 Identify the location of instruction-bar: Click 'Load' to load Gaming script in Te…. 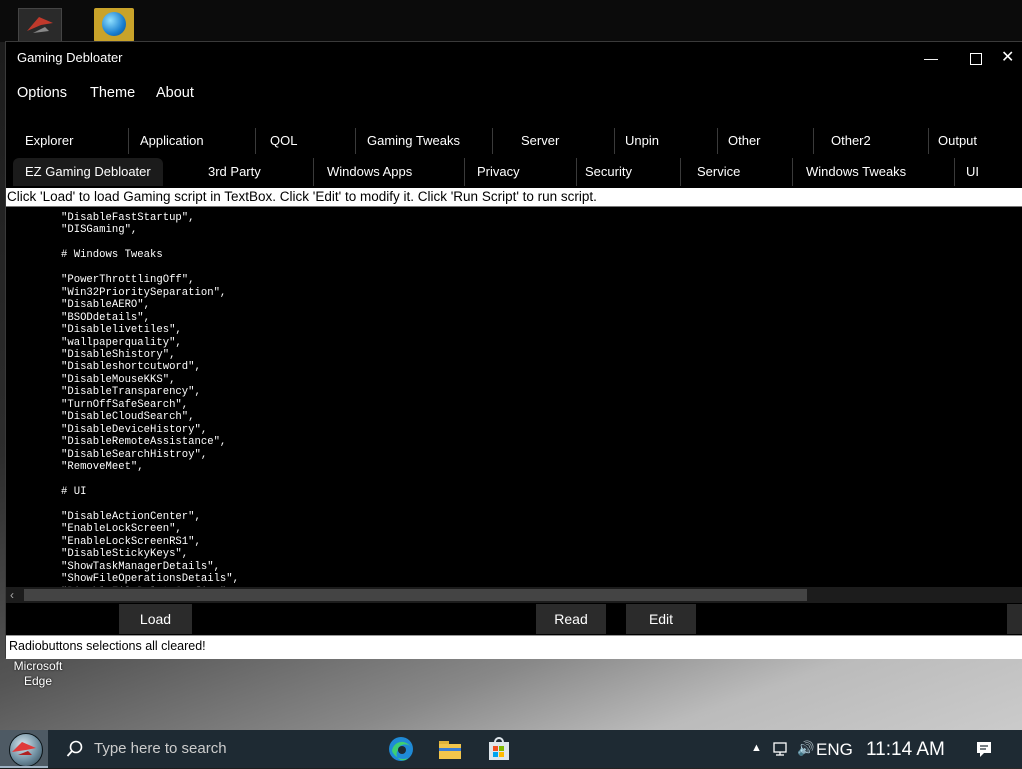
(514, 197).